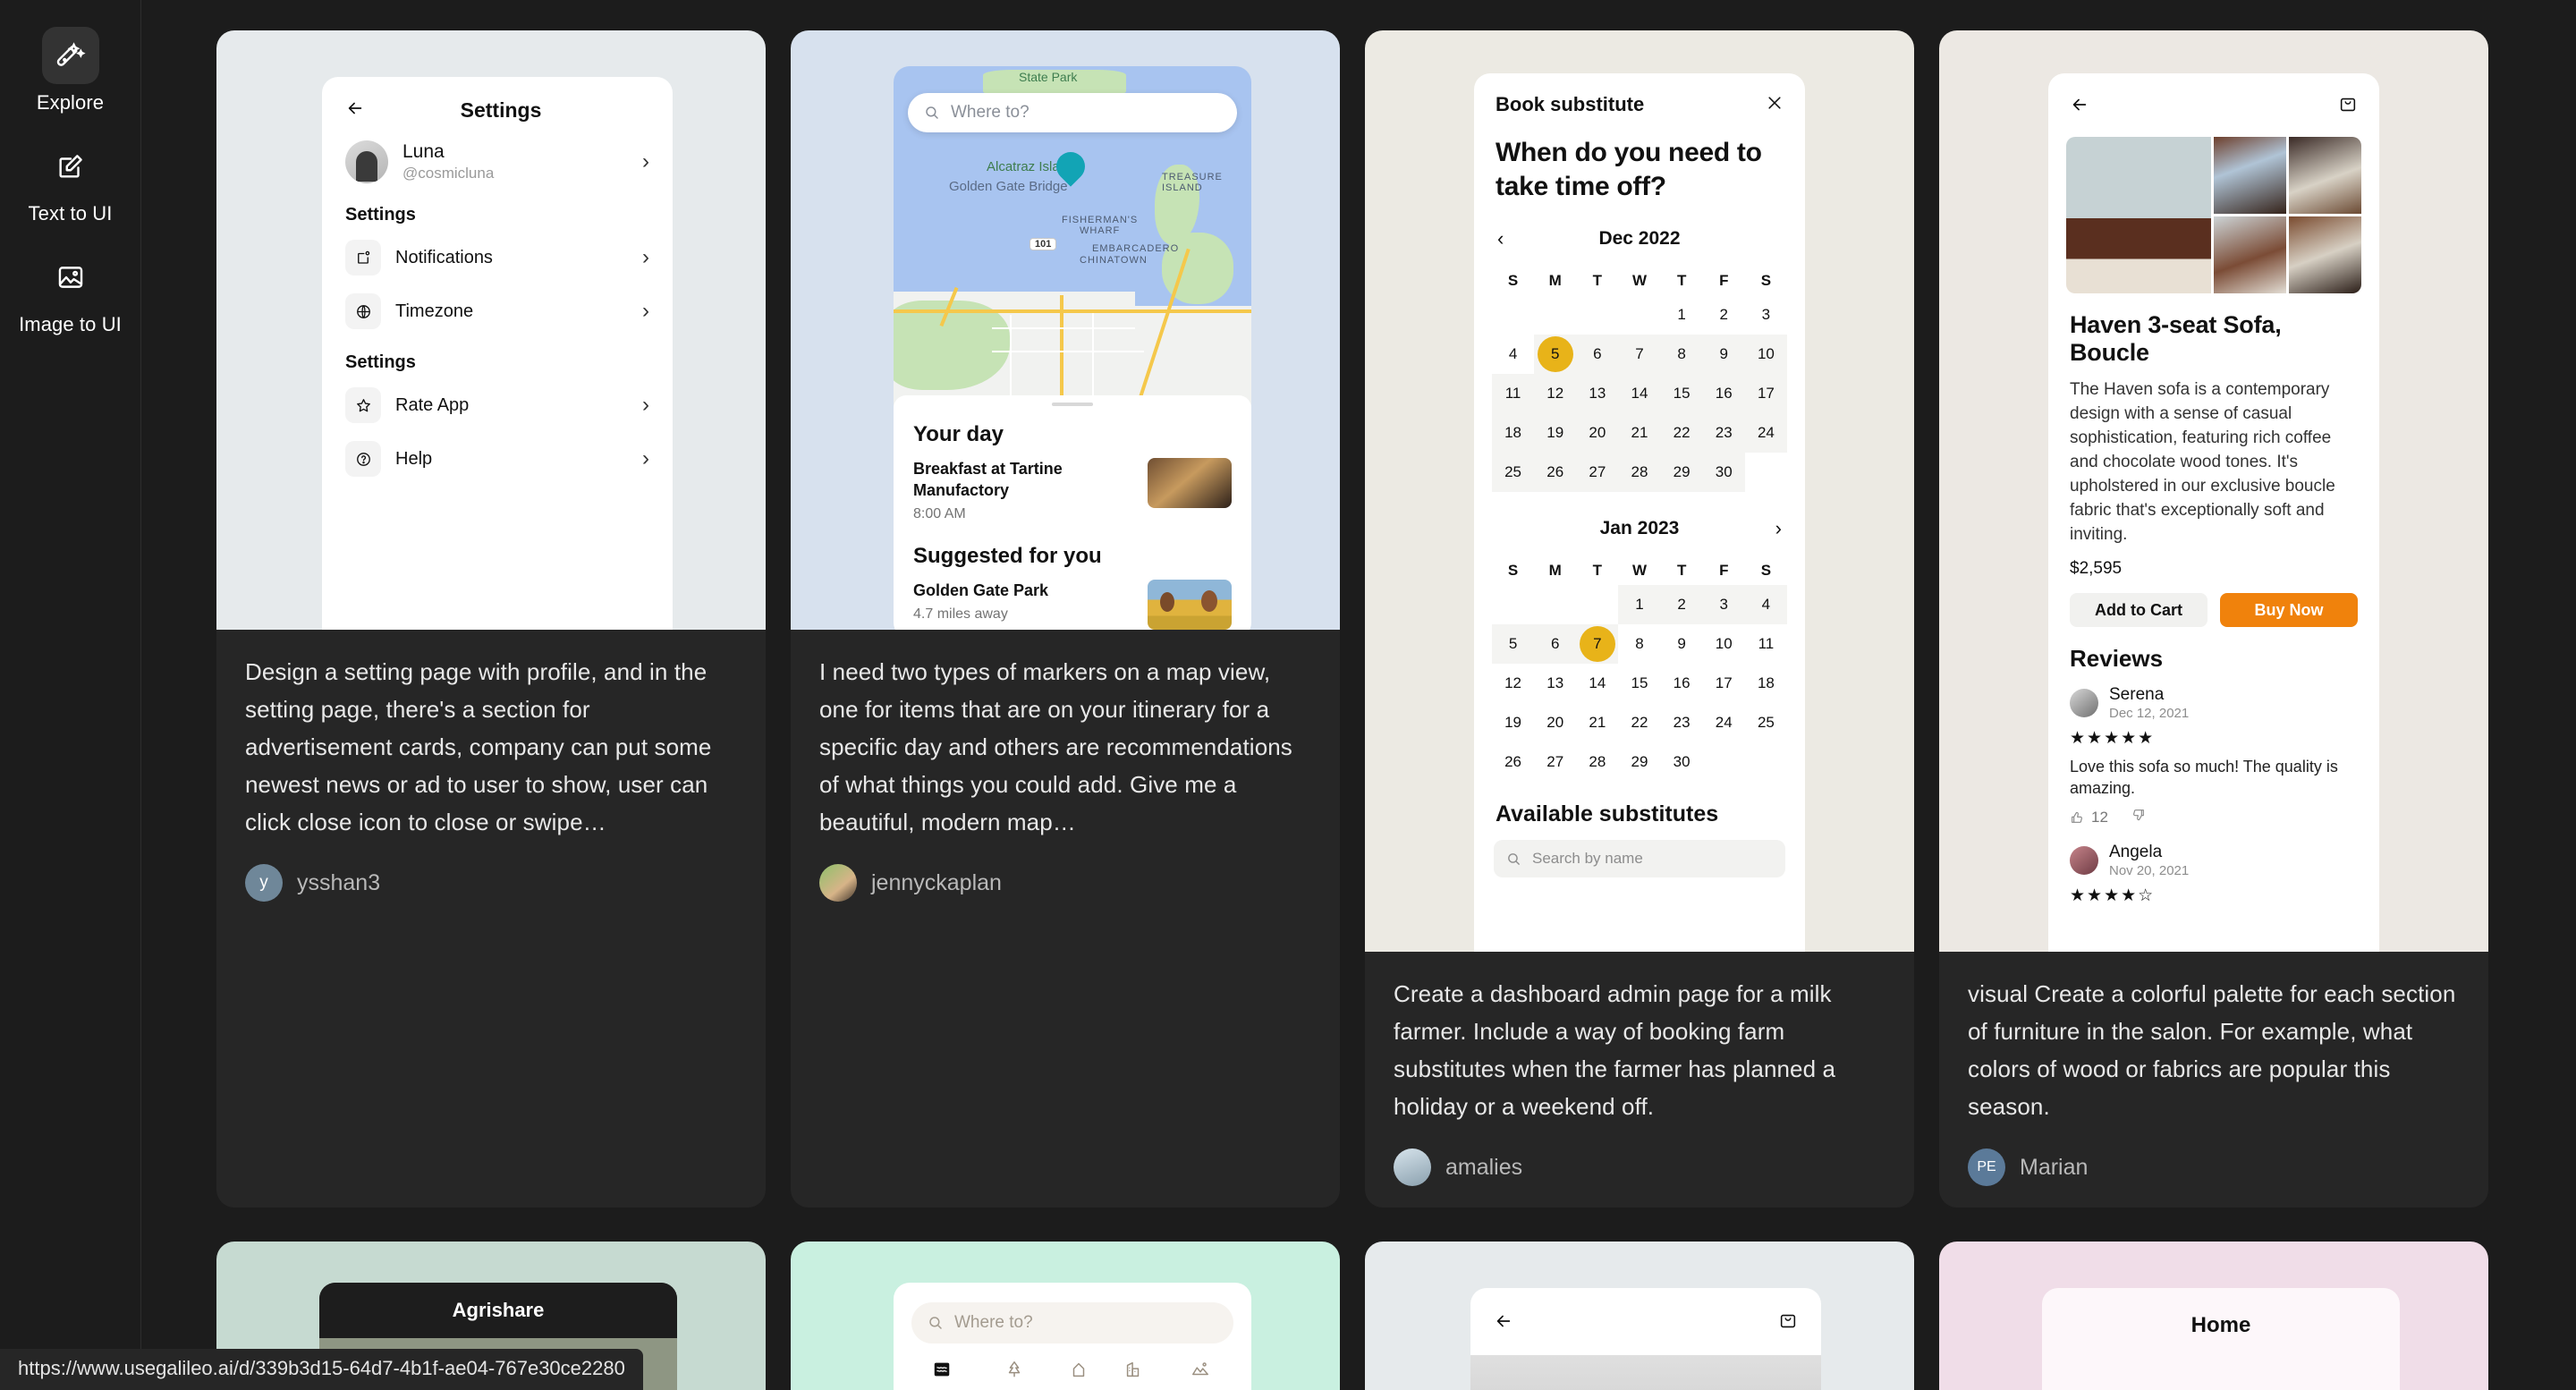  Describe the element at coordinates (1072, 490) in the screenshot. I see `list-item: Breakfast at Tartine Manufactory 8:00 AM` at that location.